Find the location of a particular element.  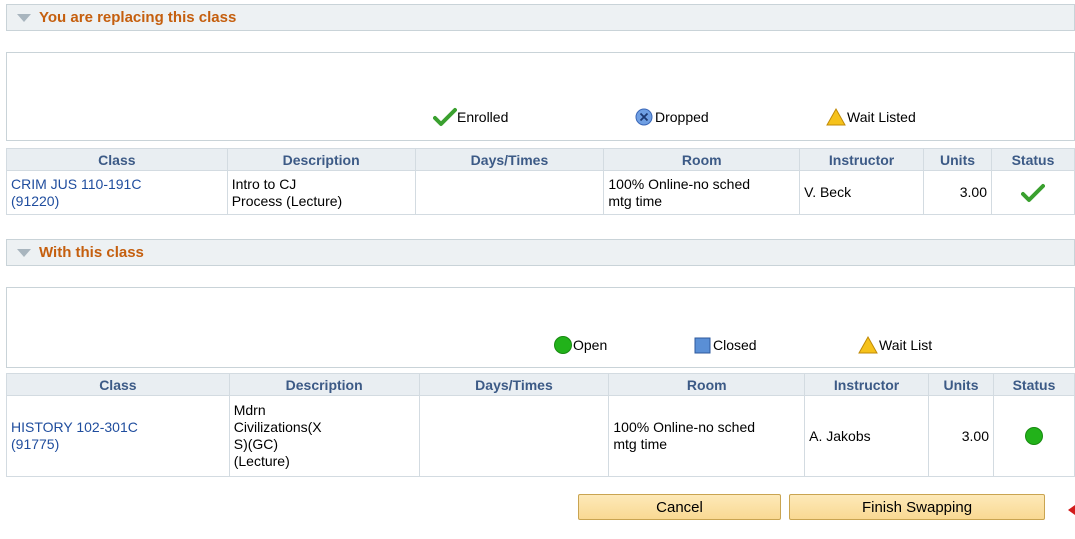

replacing-section-title: You are replacing this class is located at coordinates (138, 17).